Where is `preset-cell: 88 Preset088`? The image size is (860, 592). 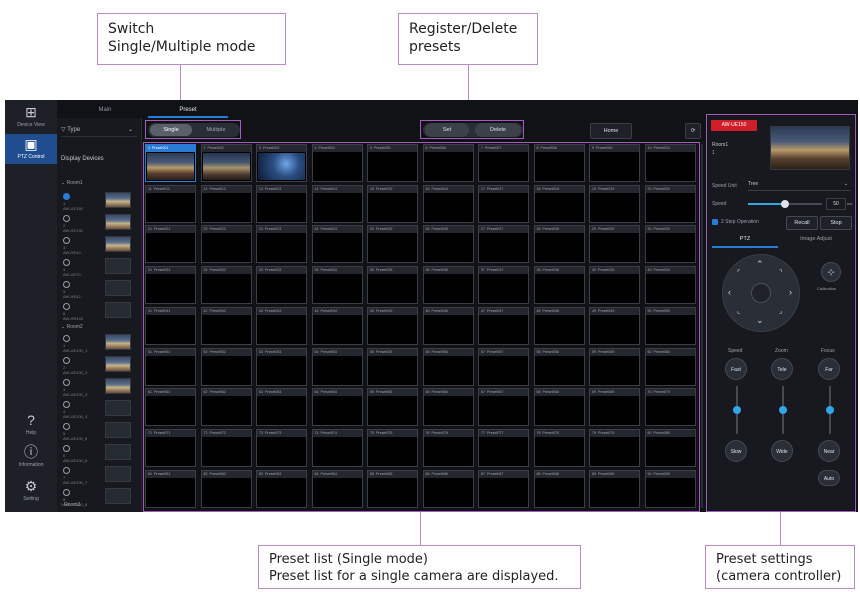 preset-cell: 88 Preset088 is located at coordinates (559, 488).